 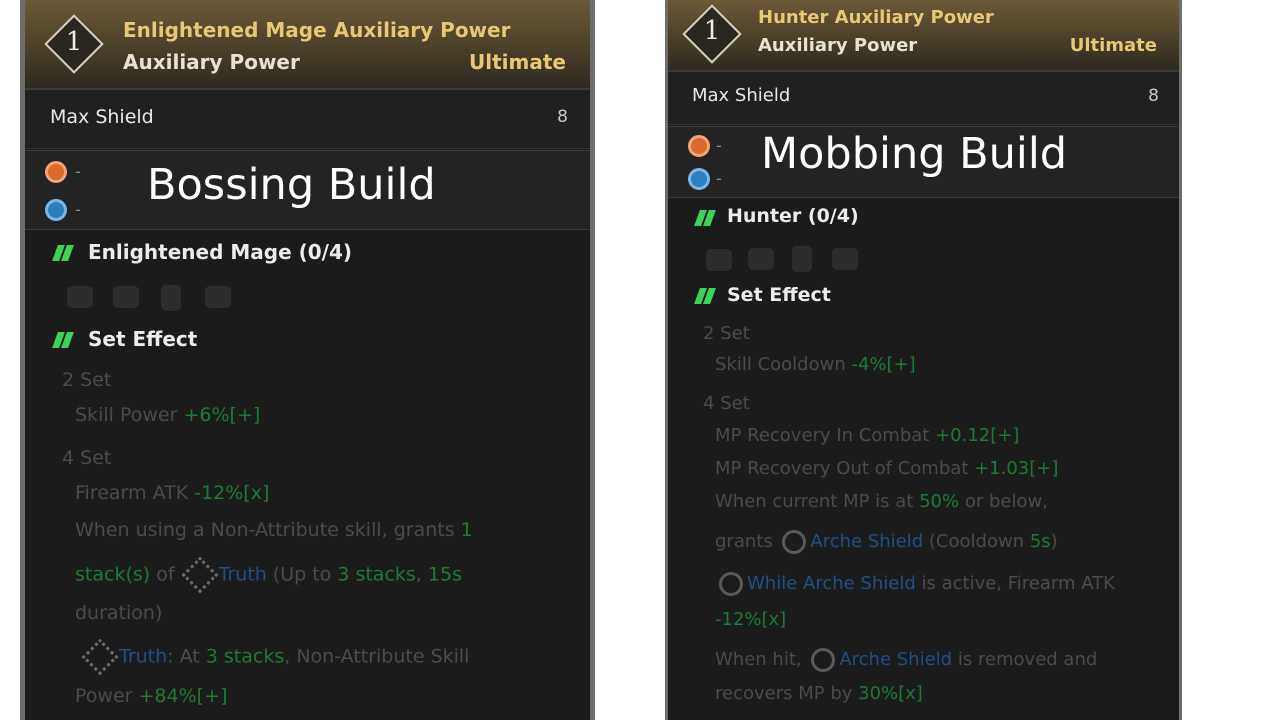 I want to click on set2-effect: Skill Cooldown -4%[+], so click(x=815, y=364).